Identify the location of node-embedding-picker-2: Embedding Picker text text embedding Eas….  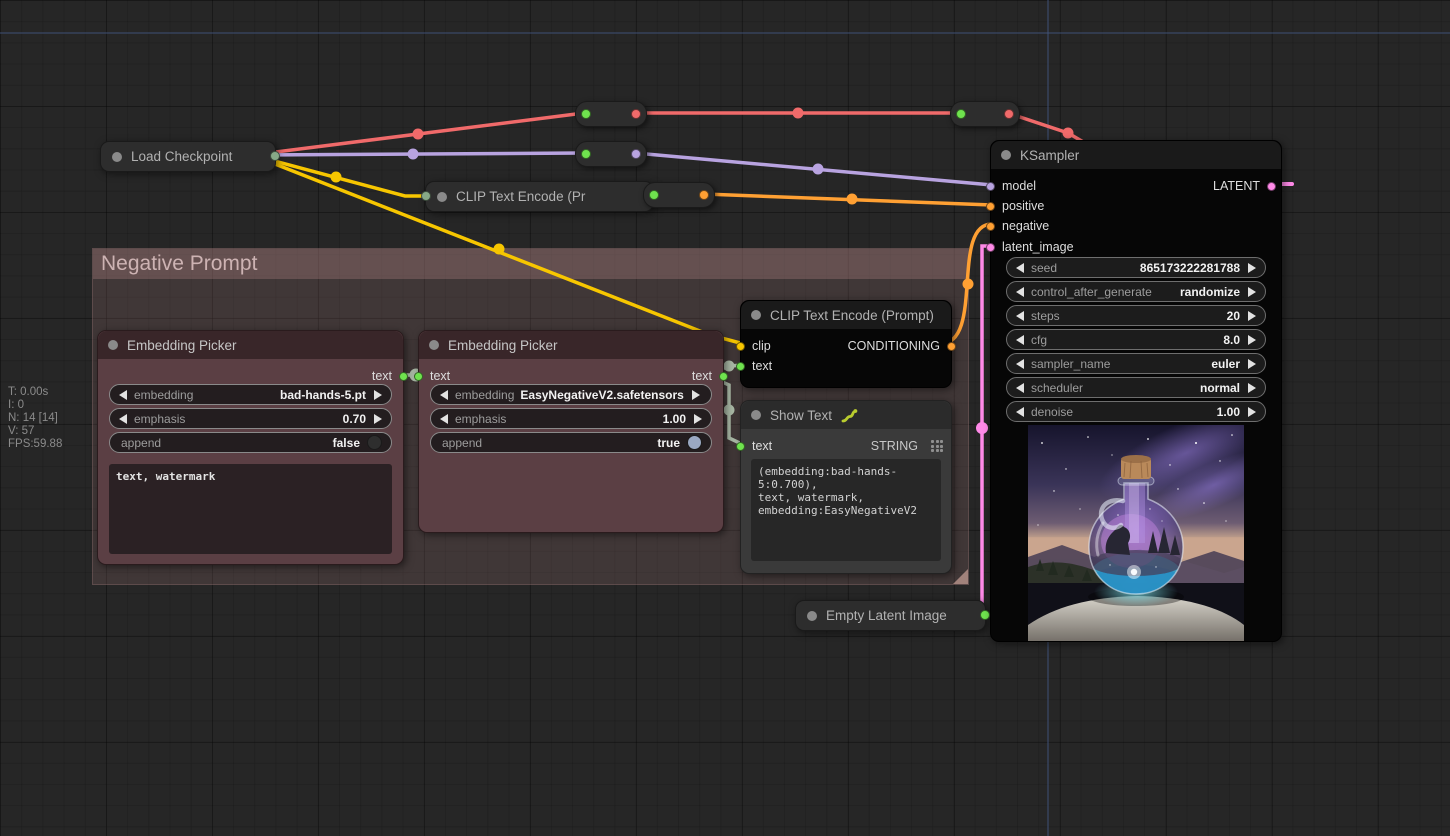
(571, 431).